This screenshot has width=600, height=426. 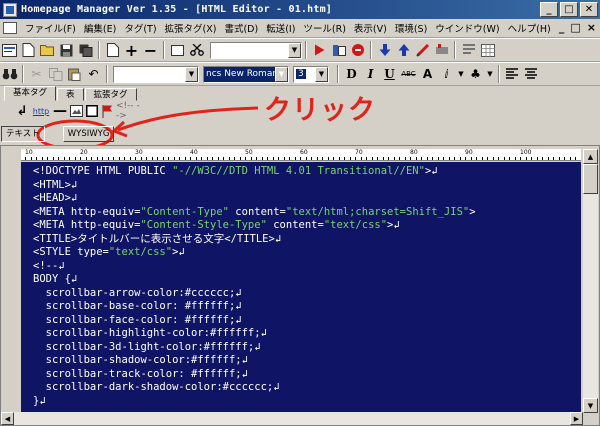 What do you see at coordinates (256, 50) in the screenshot?
I see `file-dropdown: ▼` at bounding box center [256, 50].